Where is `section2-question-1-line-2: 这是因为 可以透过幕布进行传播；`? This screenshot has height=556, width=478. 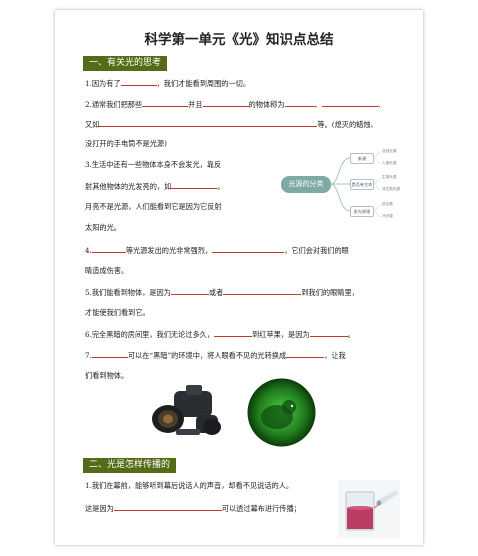 section2-question-1-line-2: 这是因为 可以透过幕布进行传播； is located at coordinates (193, 507).